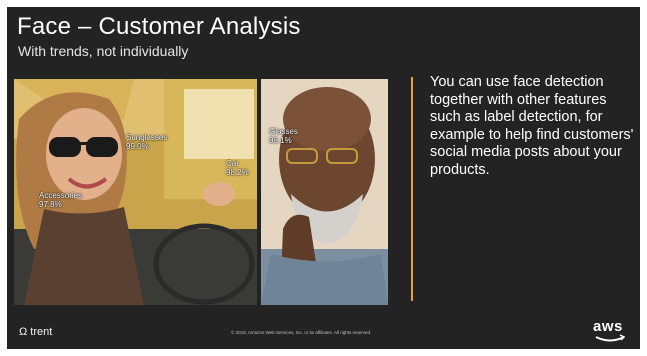 This screenshot has height=356, width=647. I want to click on aws-smile-icon, so click(610, 338).